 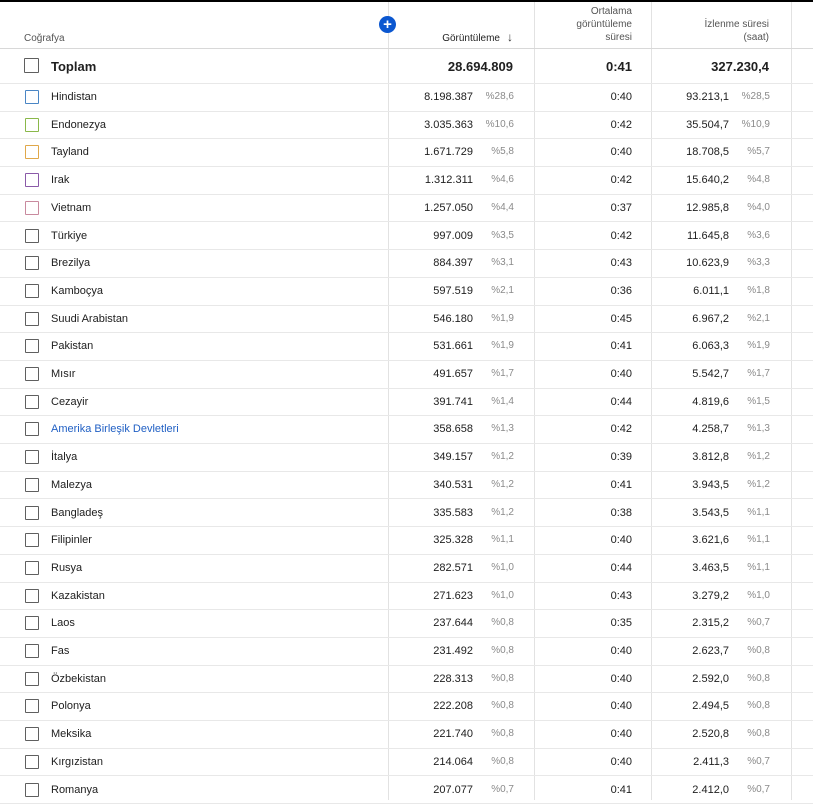 I want to click on avg-duration-value: 0:39, so click(x=596, y=457).